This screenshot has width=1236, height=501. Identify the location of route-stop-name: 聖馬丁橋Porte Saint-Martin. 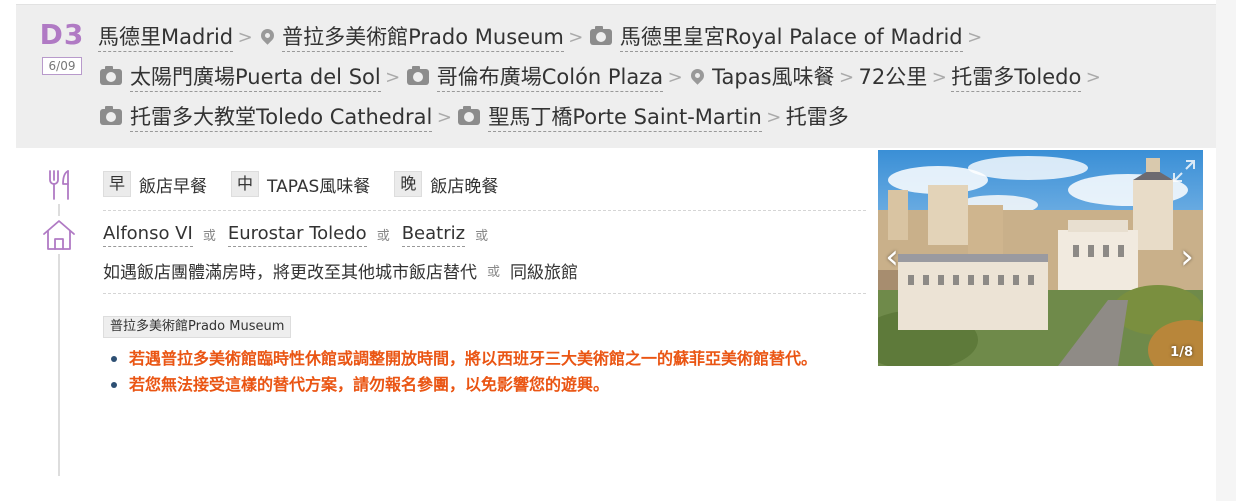
(625, 117).